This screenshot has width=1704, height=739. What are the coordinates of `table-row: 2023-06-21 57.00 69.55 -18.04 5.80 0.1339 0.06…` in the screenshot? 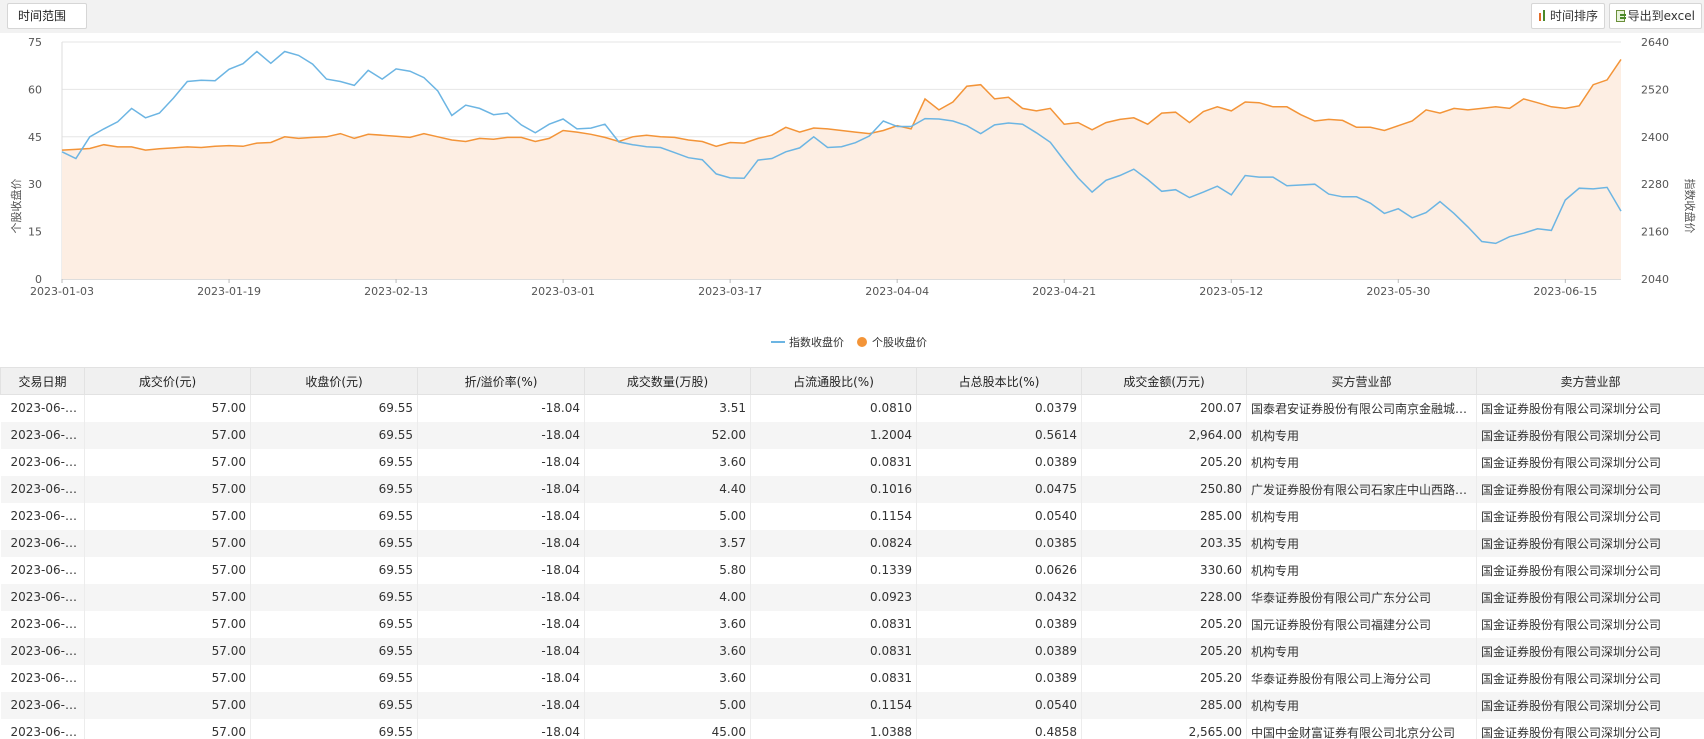 It's located at (852, 570).